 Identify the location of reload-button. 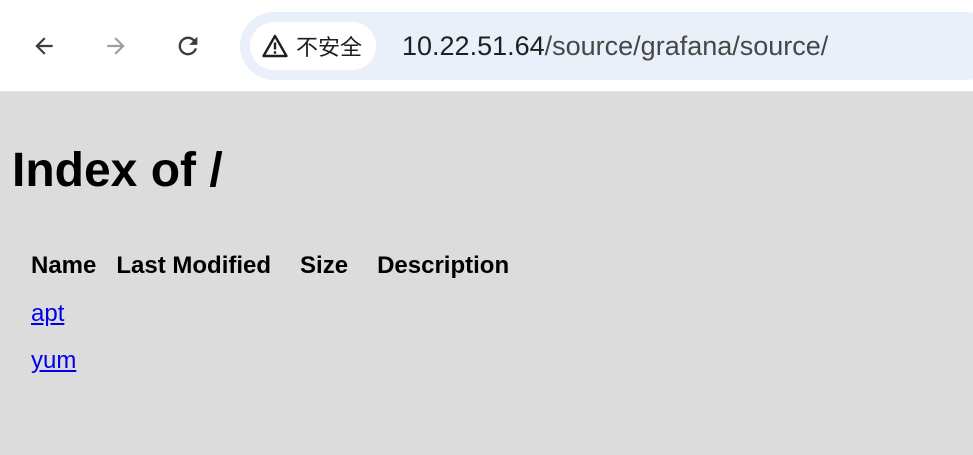
(188, 46).